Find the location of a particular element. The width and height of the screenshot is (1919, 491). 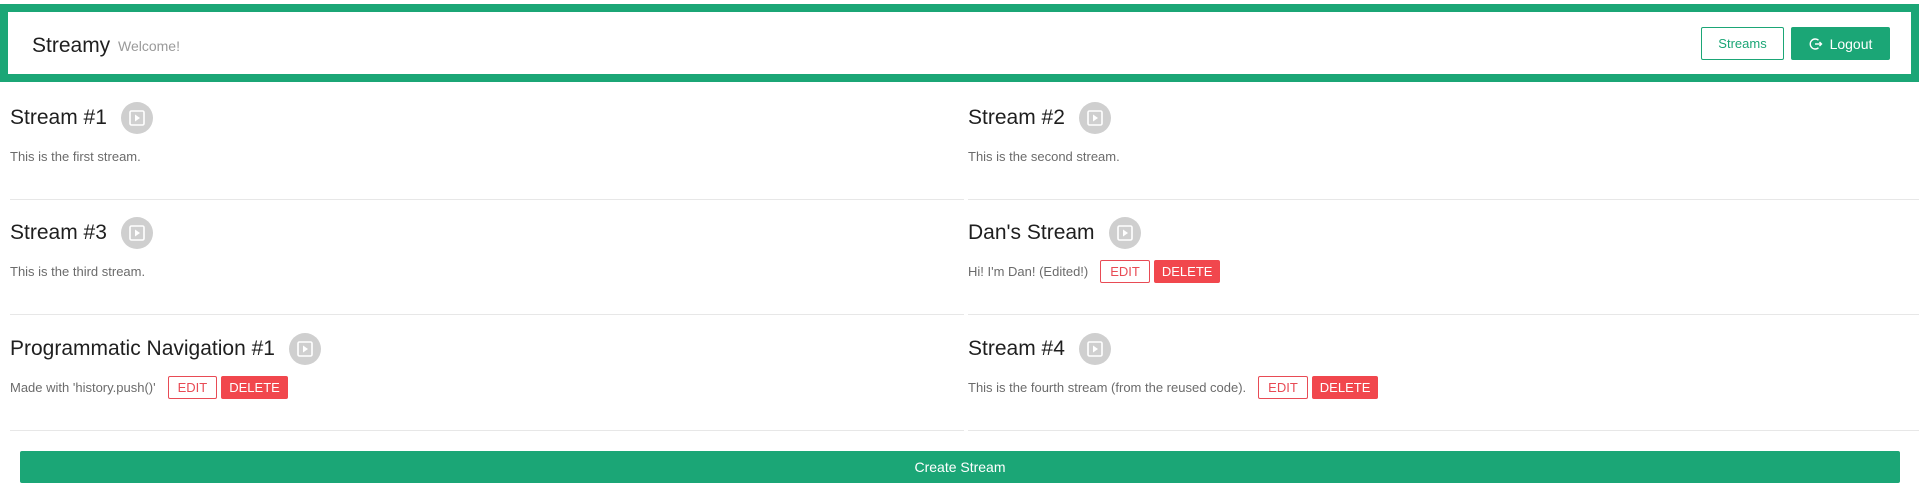

stream-title: Programmatic Navigation #1 is located at coordinates (142, 349).